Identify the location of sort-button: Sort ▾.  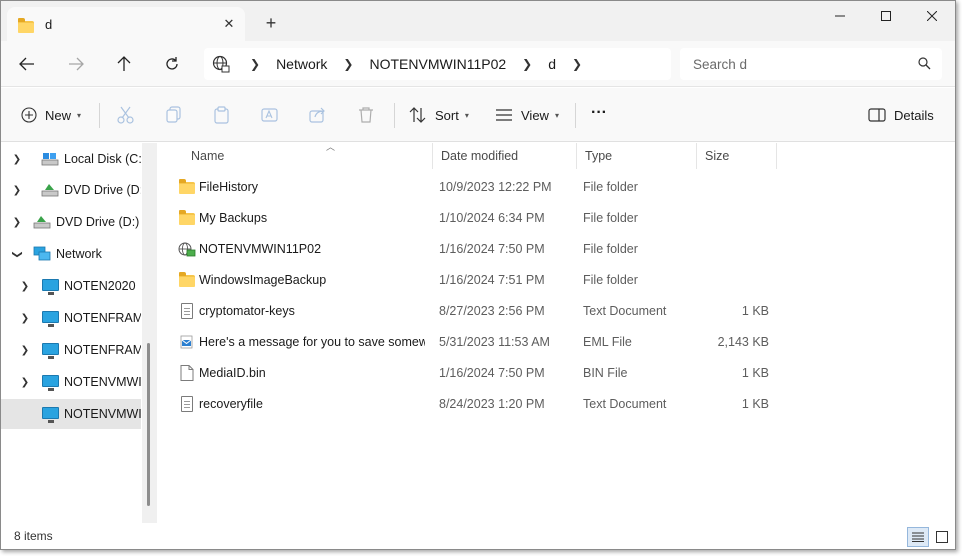
(439, 115).